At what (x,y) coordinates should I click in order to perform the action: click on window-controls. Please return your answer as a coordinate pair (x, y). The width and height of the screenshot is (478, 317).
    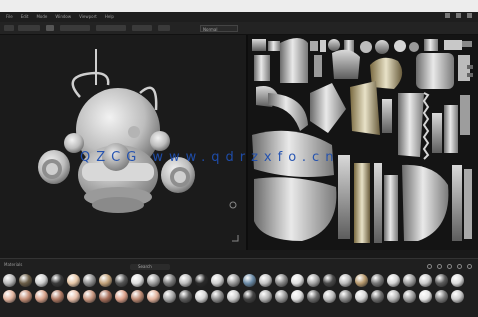
    Looking at the image, I should click on (458, 15).